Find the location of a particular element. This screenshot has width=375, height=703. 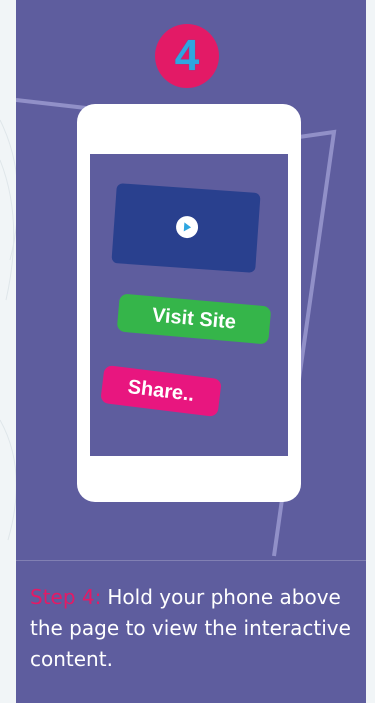

play-icon is located at coordinates (187, 227).